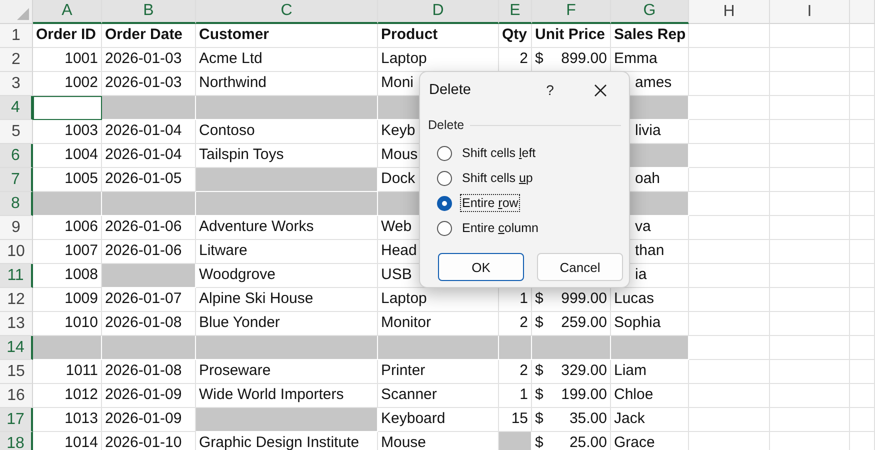 The image size is (875, 450). What do you see at coordinates (16, 441) in the screenshot?
I see `row-header: 18` at bounding box center [16, 441].